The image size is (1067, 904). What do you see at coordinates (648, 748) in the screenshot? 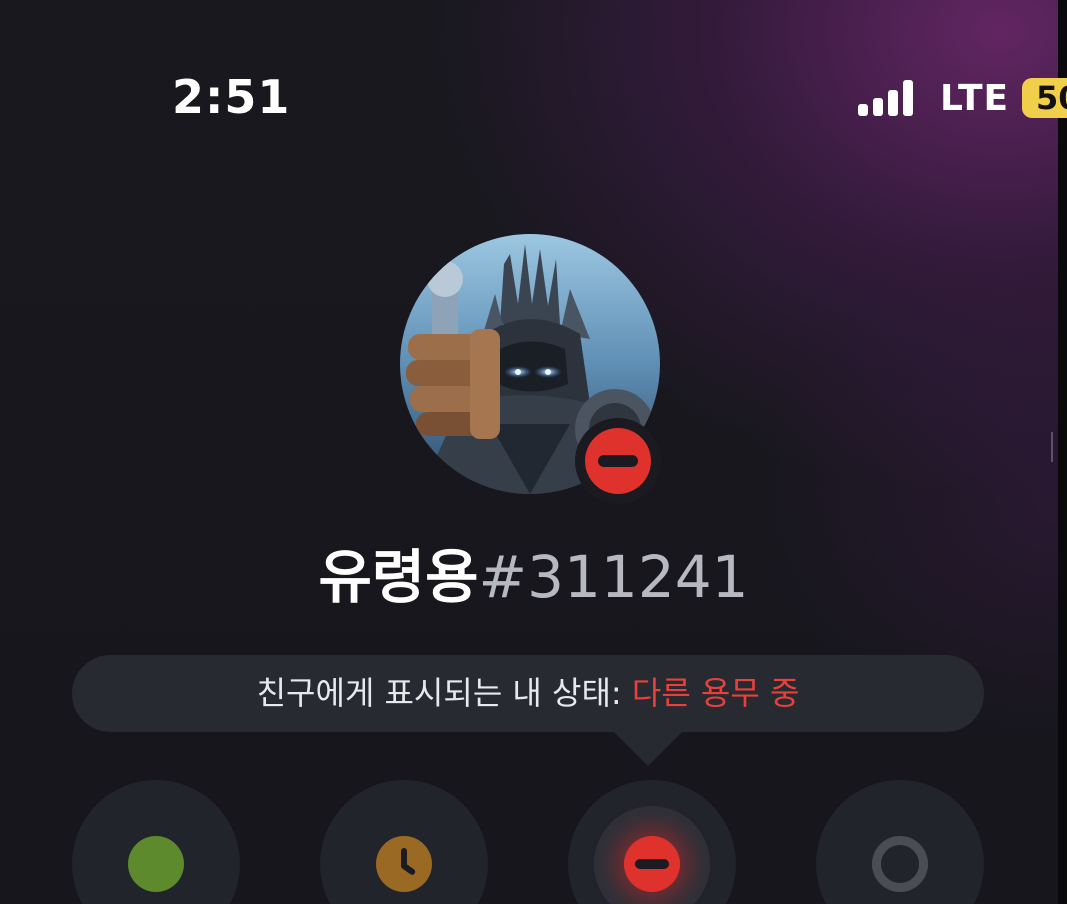
I see `tooltip-pointer` at bounding box center [648, 748].